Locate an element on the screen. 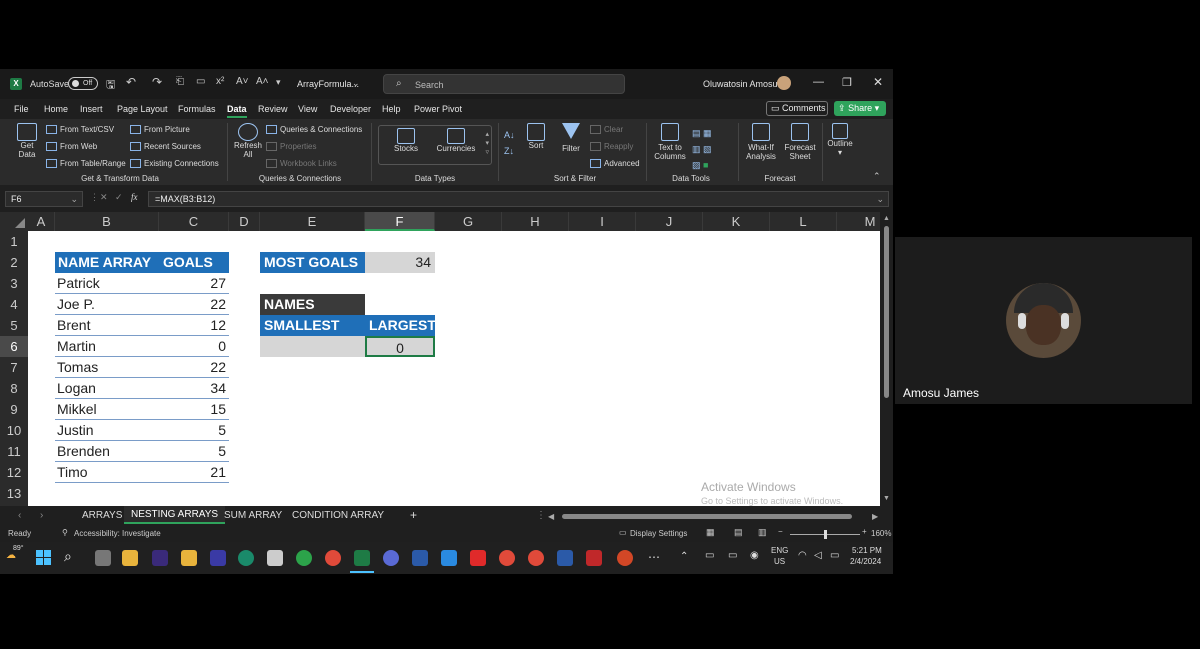 The width and height of the screenshot is (1200, 649). enter-icon: ✓ is located at coordinates (119, 197).